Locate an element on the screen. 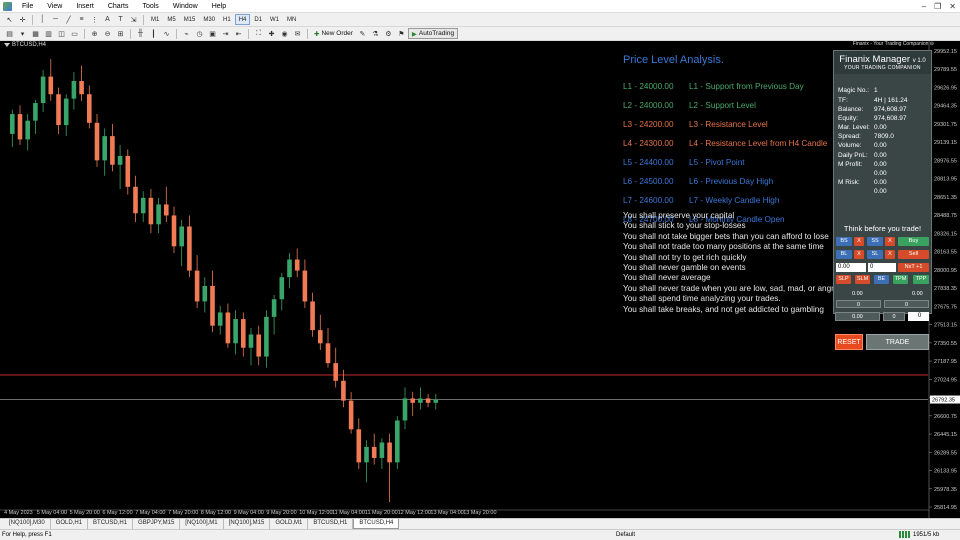 The height and width of the screenshot is (540, 960). stat-row: Mar. Level: 0.00 is located at coordinates (862, 127).